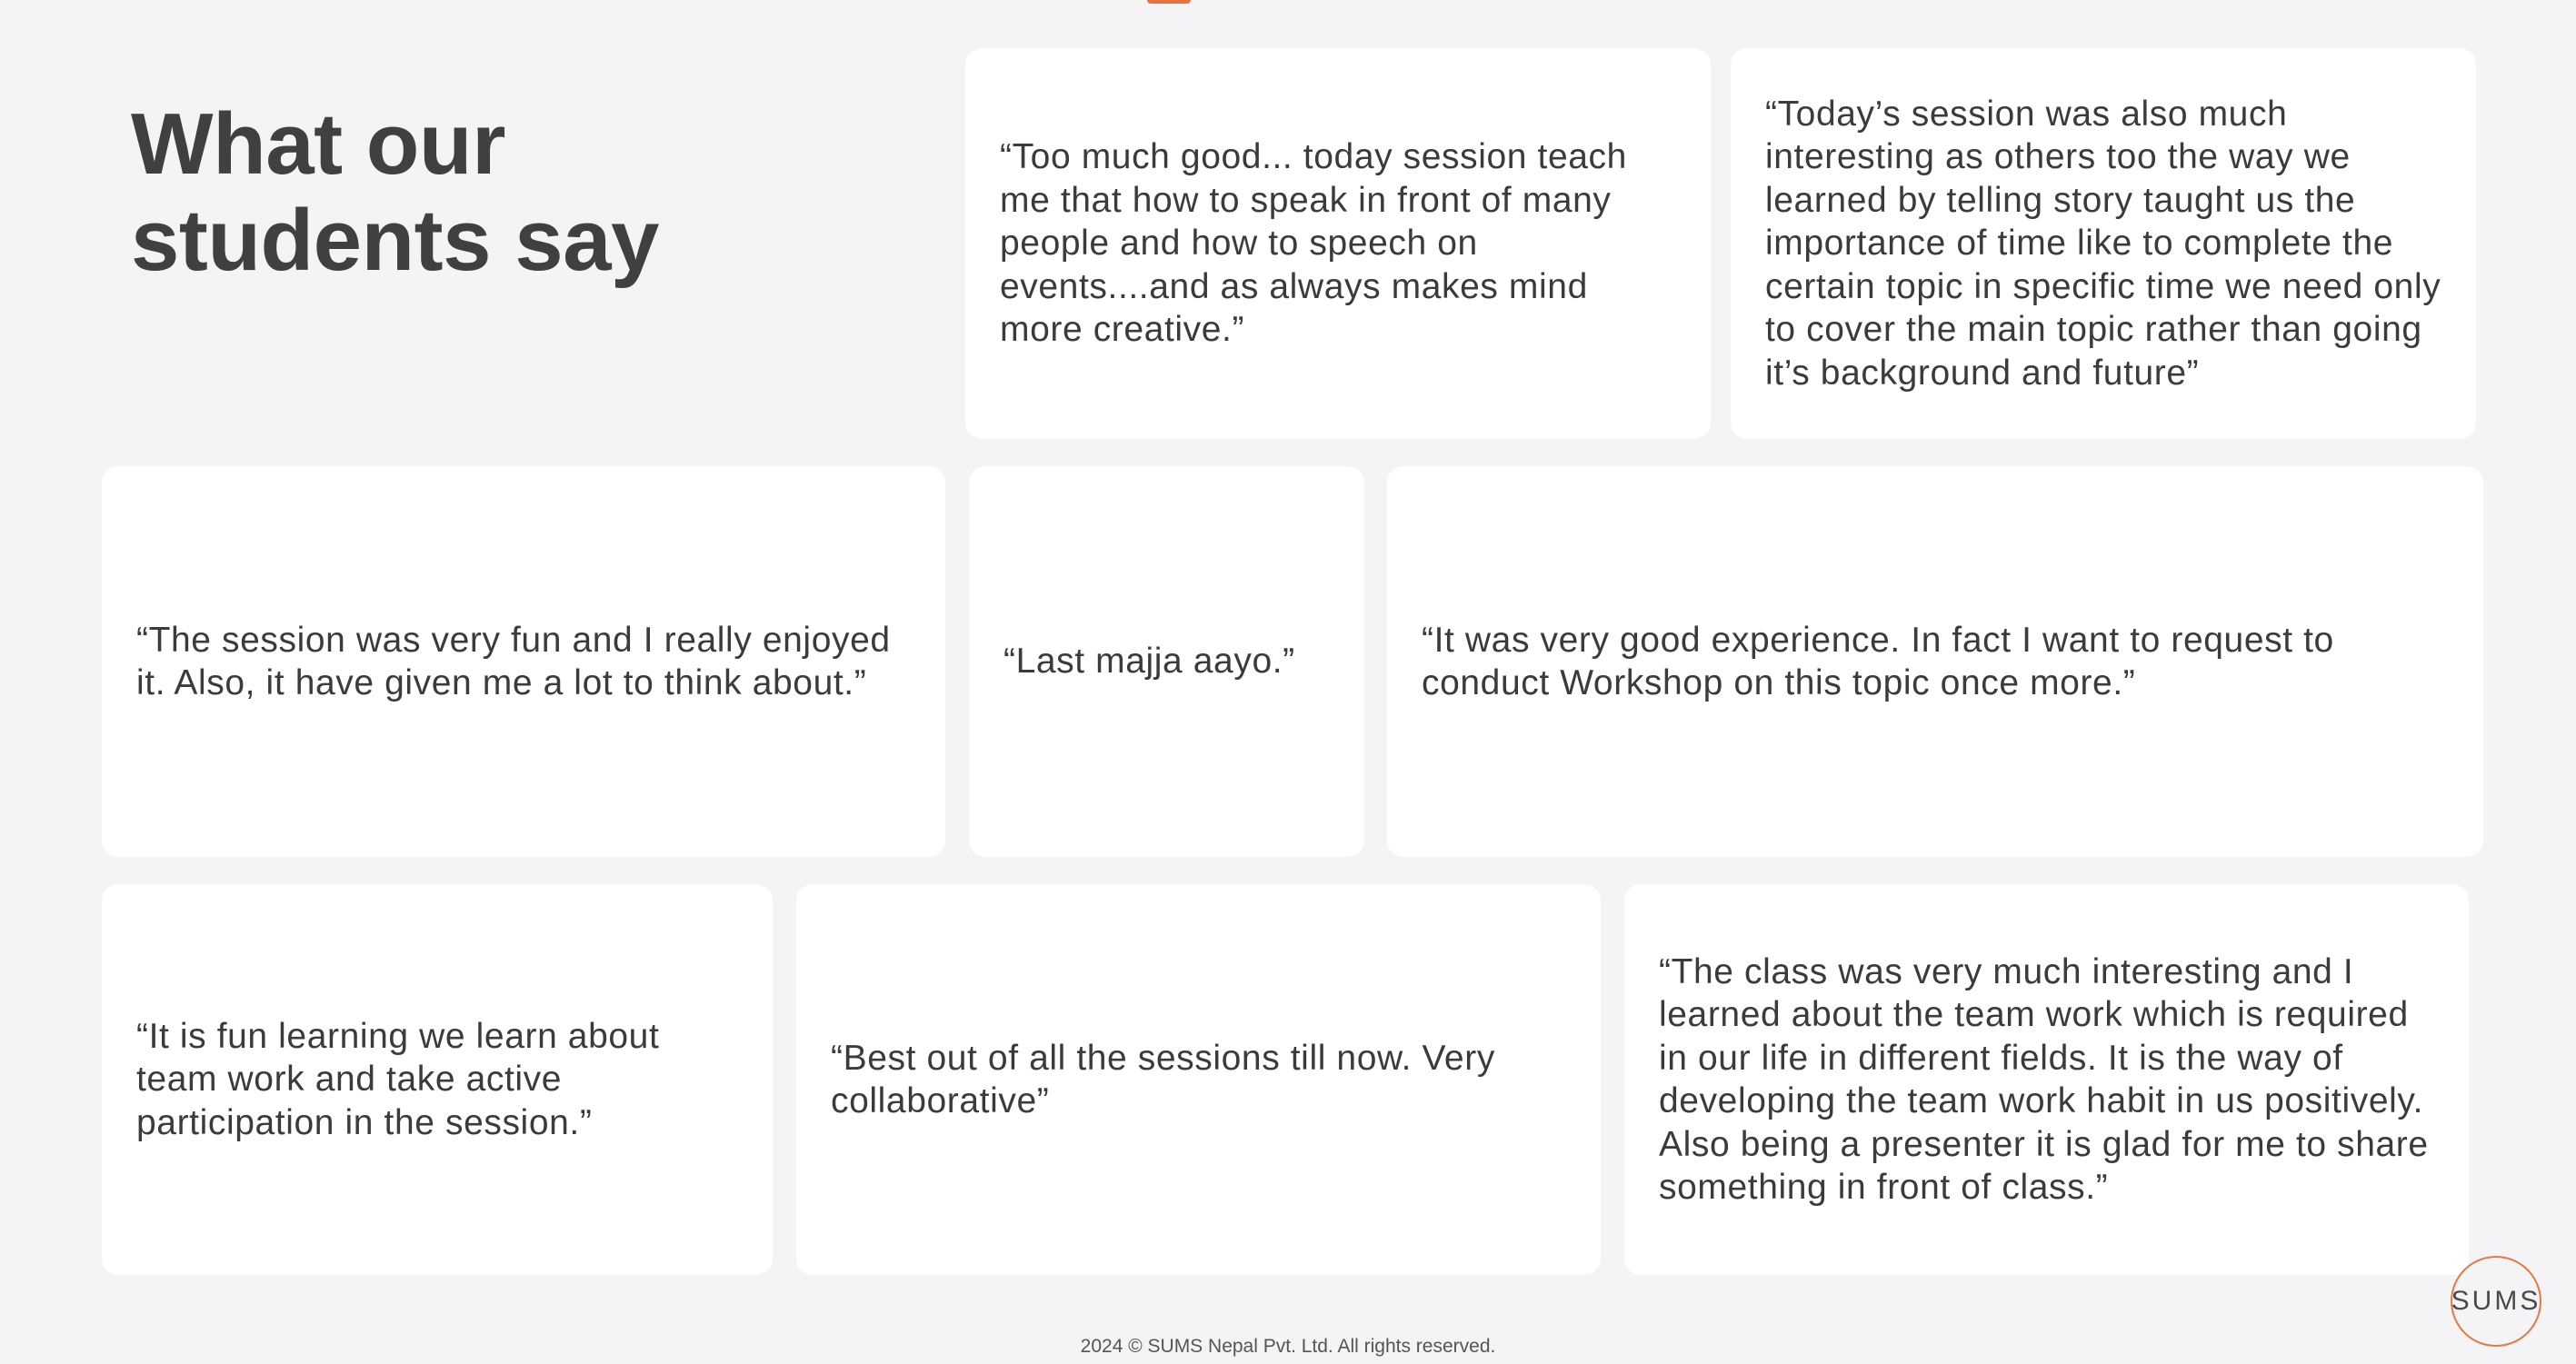 The width and height of the screenshot is (2576, 1364). I want to click on page-title-line-1: What our, so click(318, 144).